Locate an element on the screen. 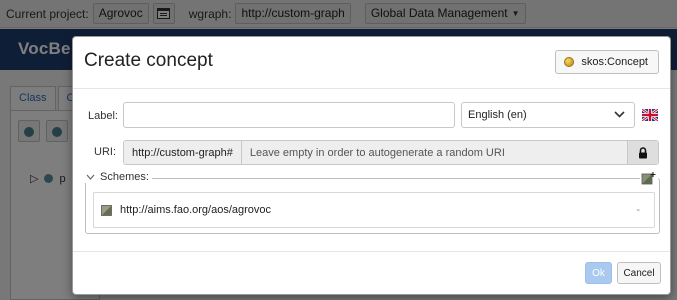 Image resolution: width=677 pixels, height=300 pixels. label-caption: Label: is located at coordinates (103, 116).